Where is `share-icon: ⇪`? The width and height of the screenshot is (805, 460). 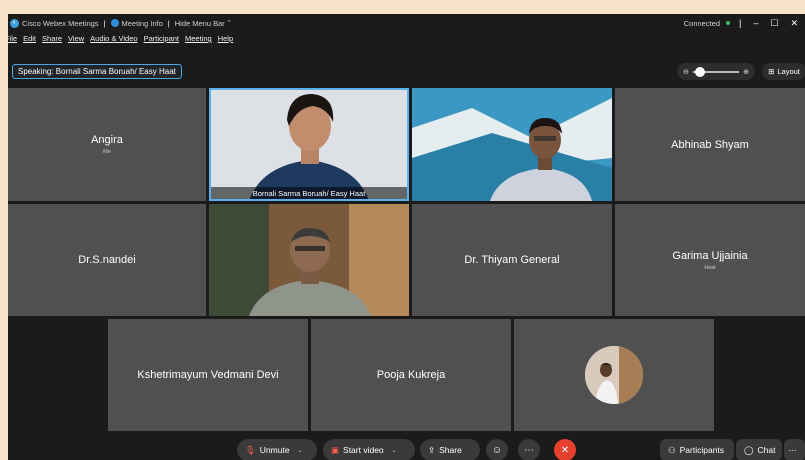 share-icon: ⇪ is located at coordinates (432, 449).